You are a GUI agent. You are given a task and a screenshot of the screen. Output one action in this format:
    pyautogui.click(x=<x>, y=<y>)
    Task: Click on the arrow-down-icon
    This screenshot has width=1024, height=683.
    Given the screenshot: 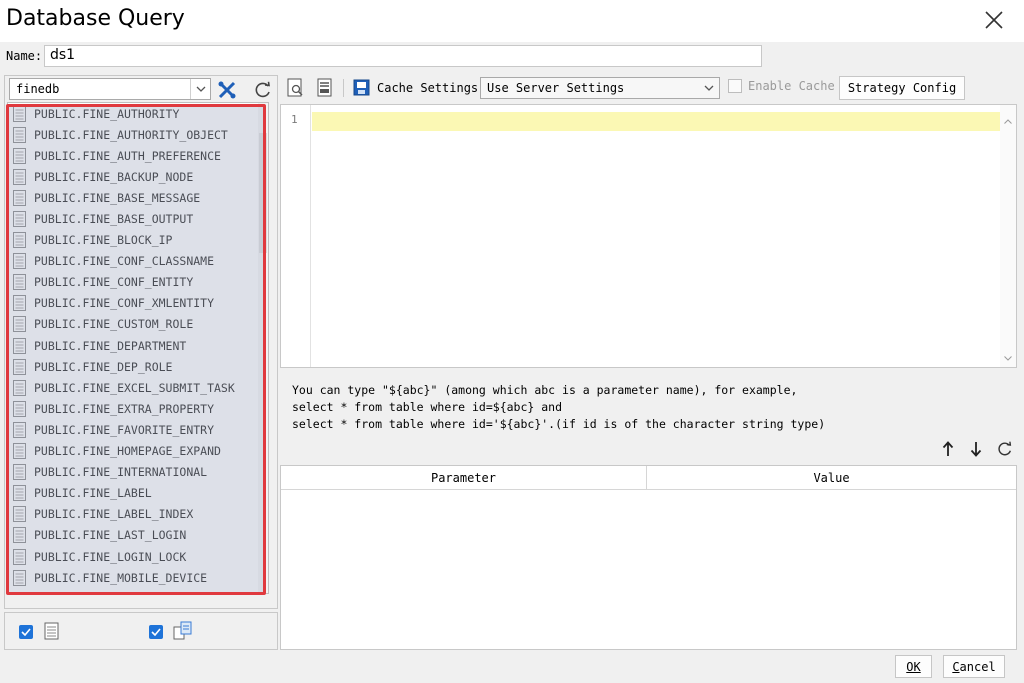 What is the action you would take?
    pyautogui.click(x=976, y=449)
    